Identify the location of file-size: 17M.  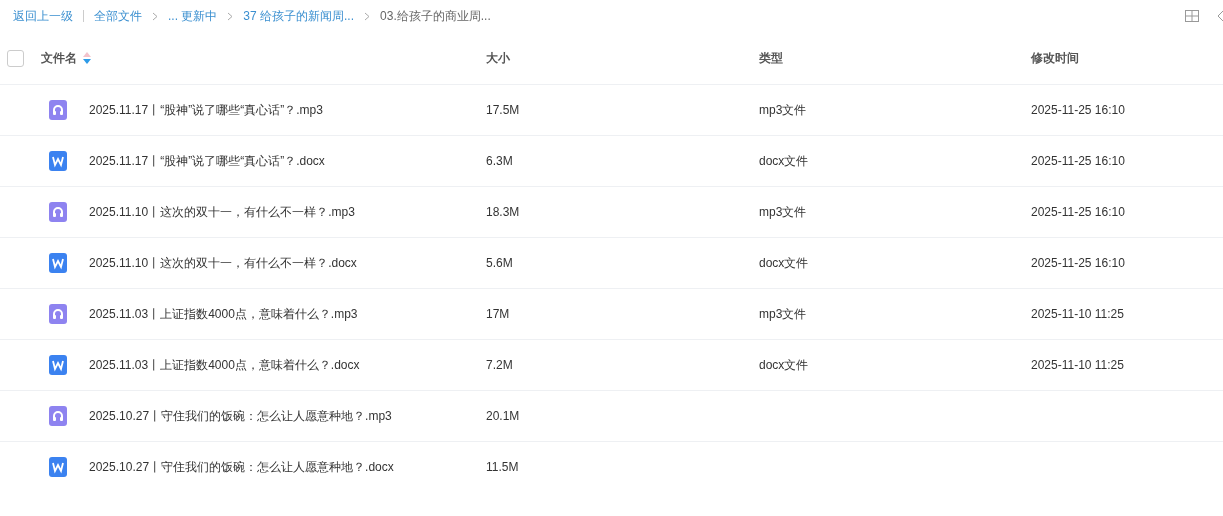
(498, 314).